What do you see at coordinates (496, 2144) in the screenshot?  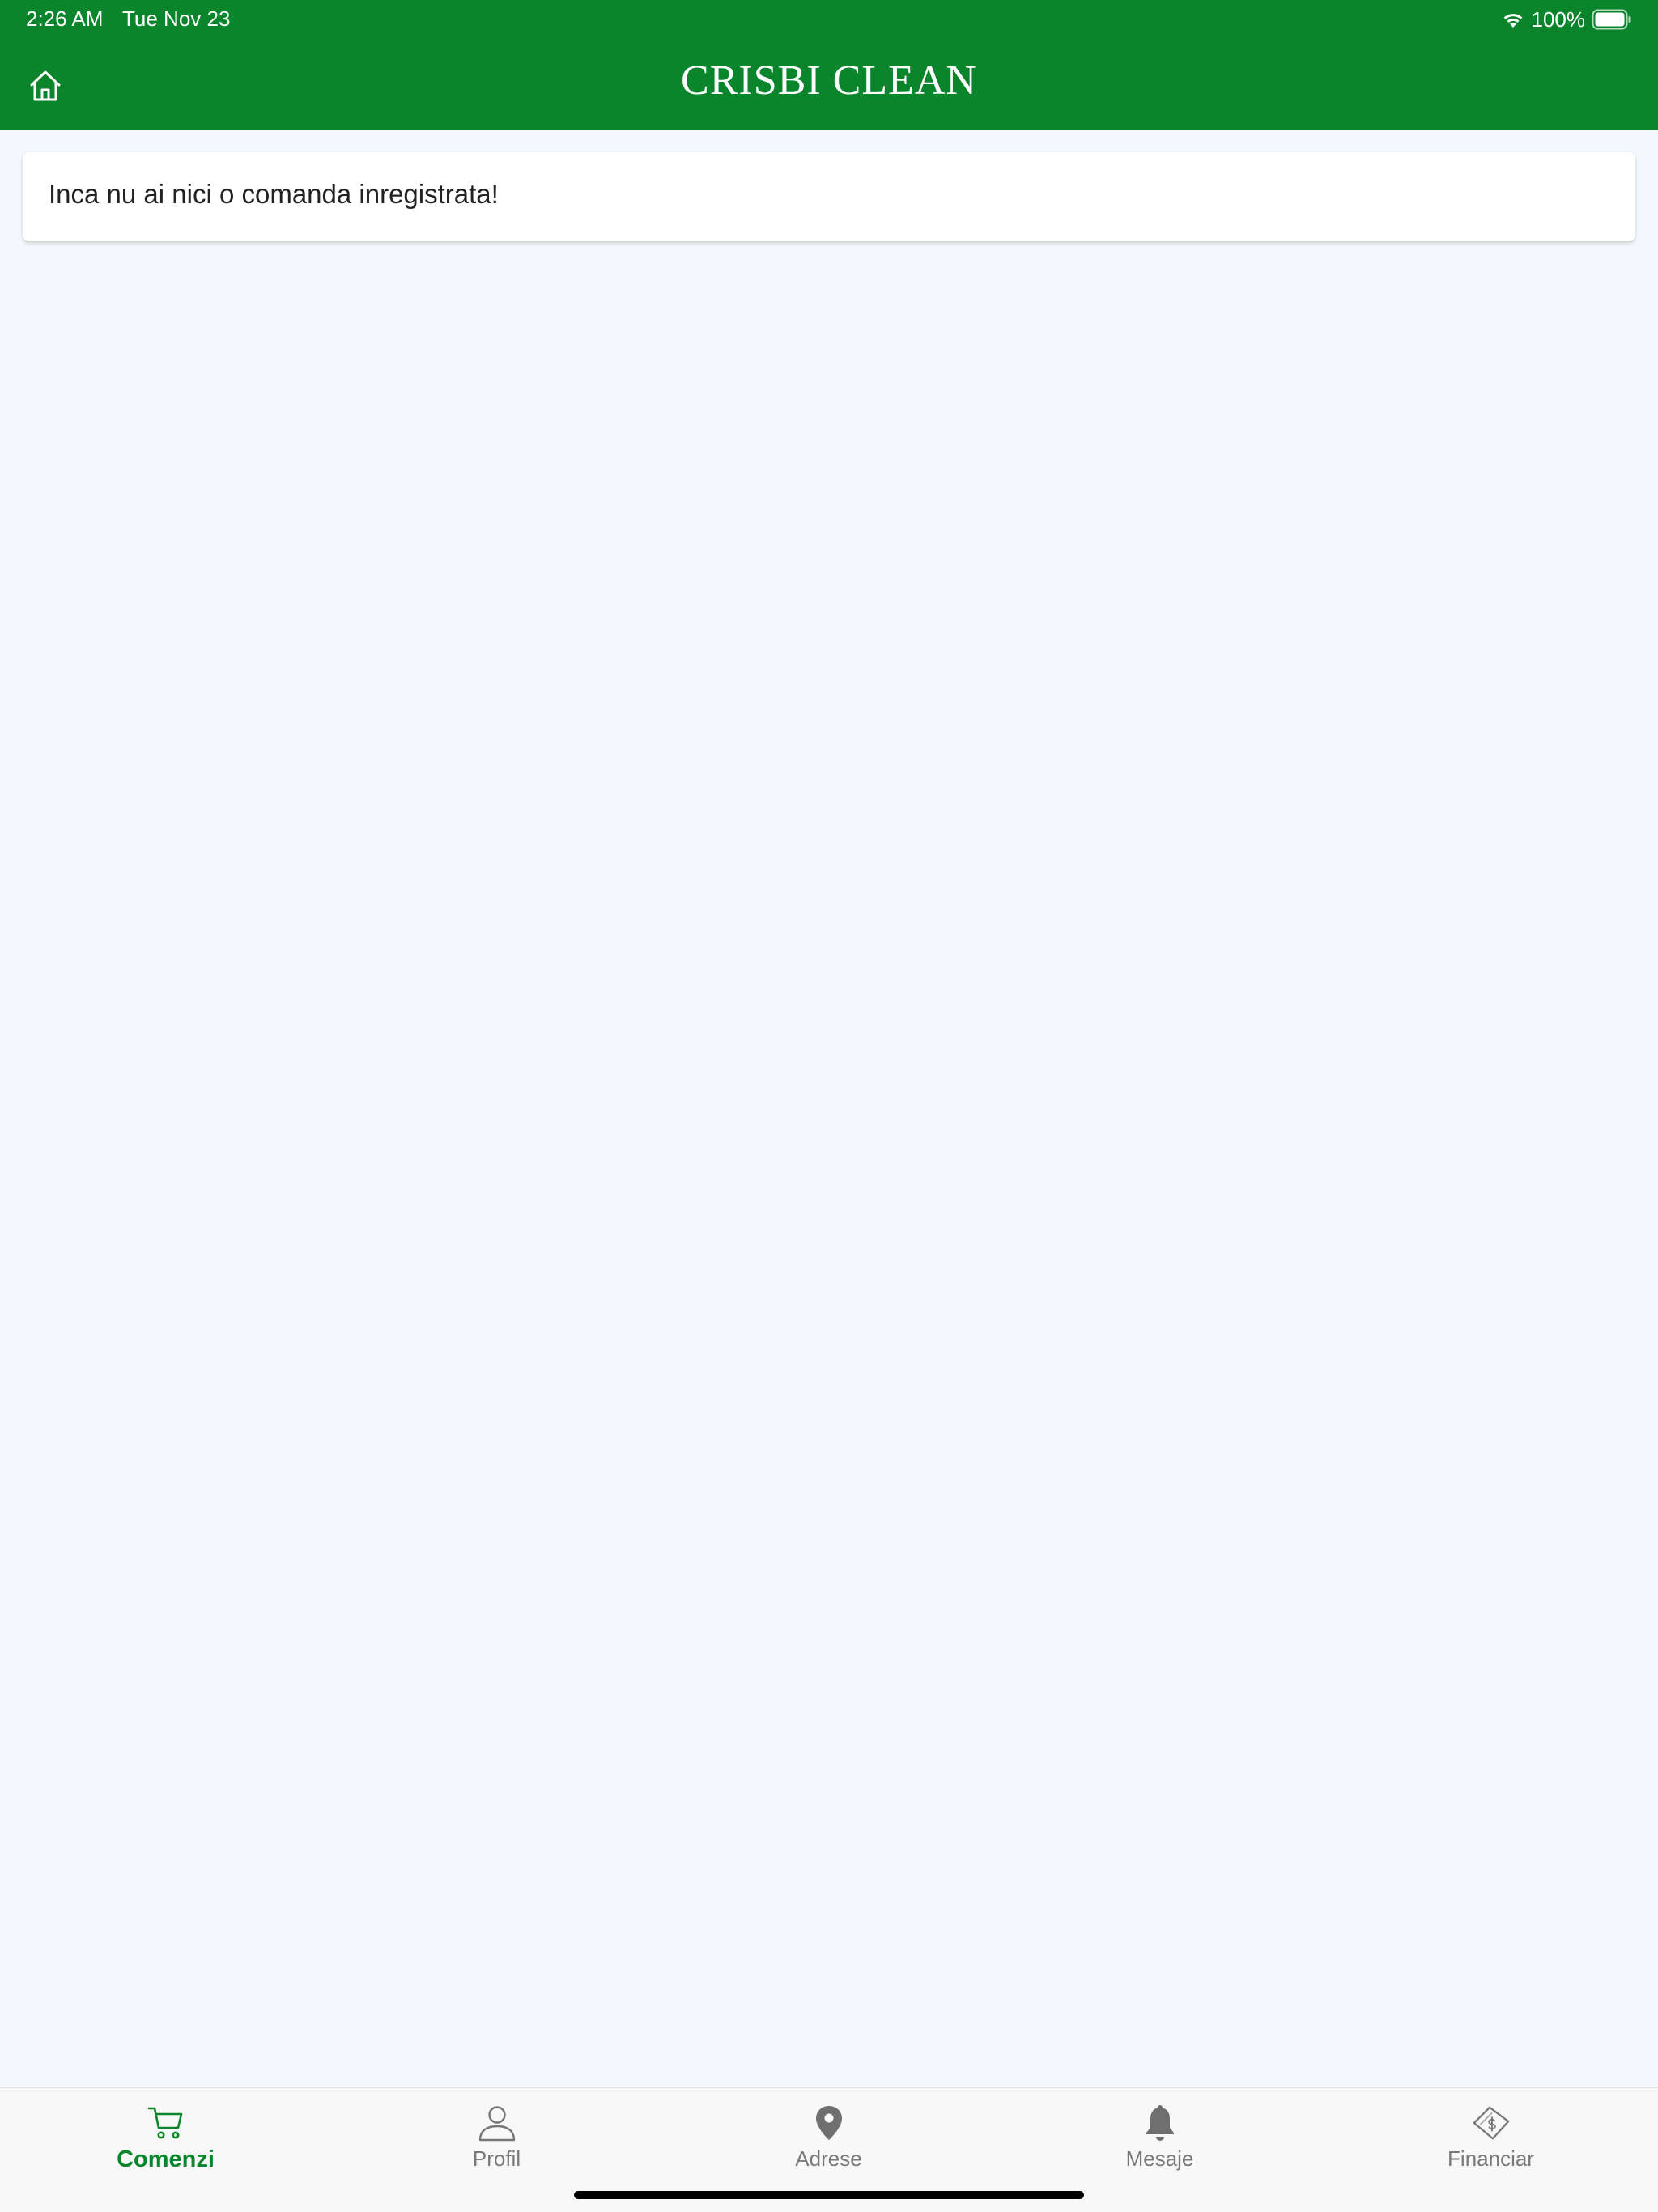 I see `tab-profil: Profil` at bounding box center [496, 2144].